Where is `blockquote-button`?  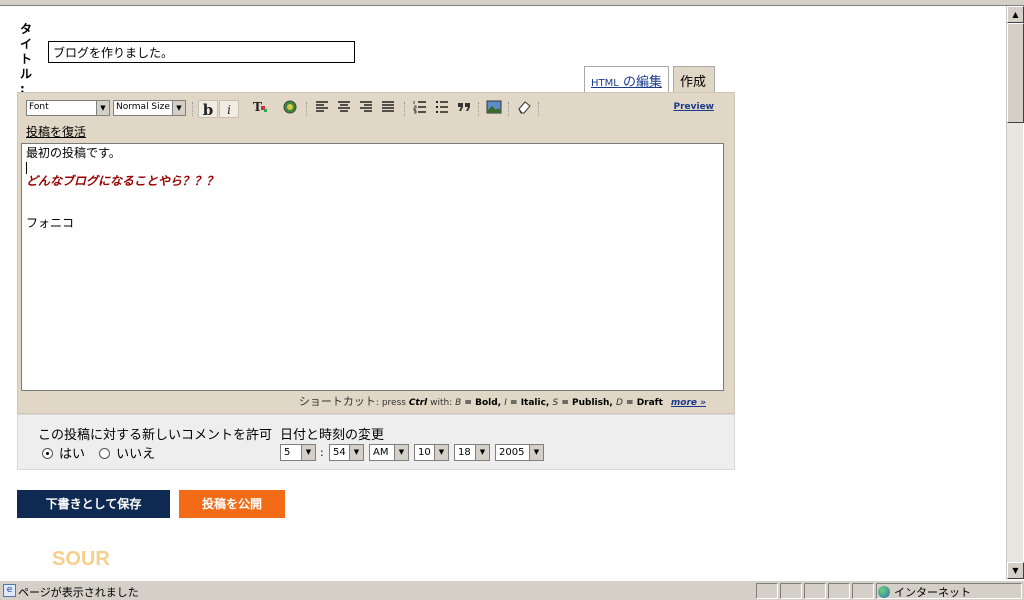
blockquote-button is located at coordinates (464, 109).